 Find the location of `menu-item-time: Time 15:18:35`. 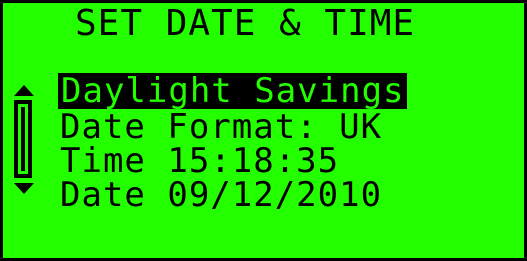

menu-item-time: Time 15:18:35 is located at coordinates (199, 161).